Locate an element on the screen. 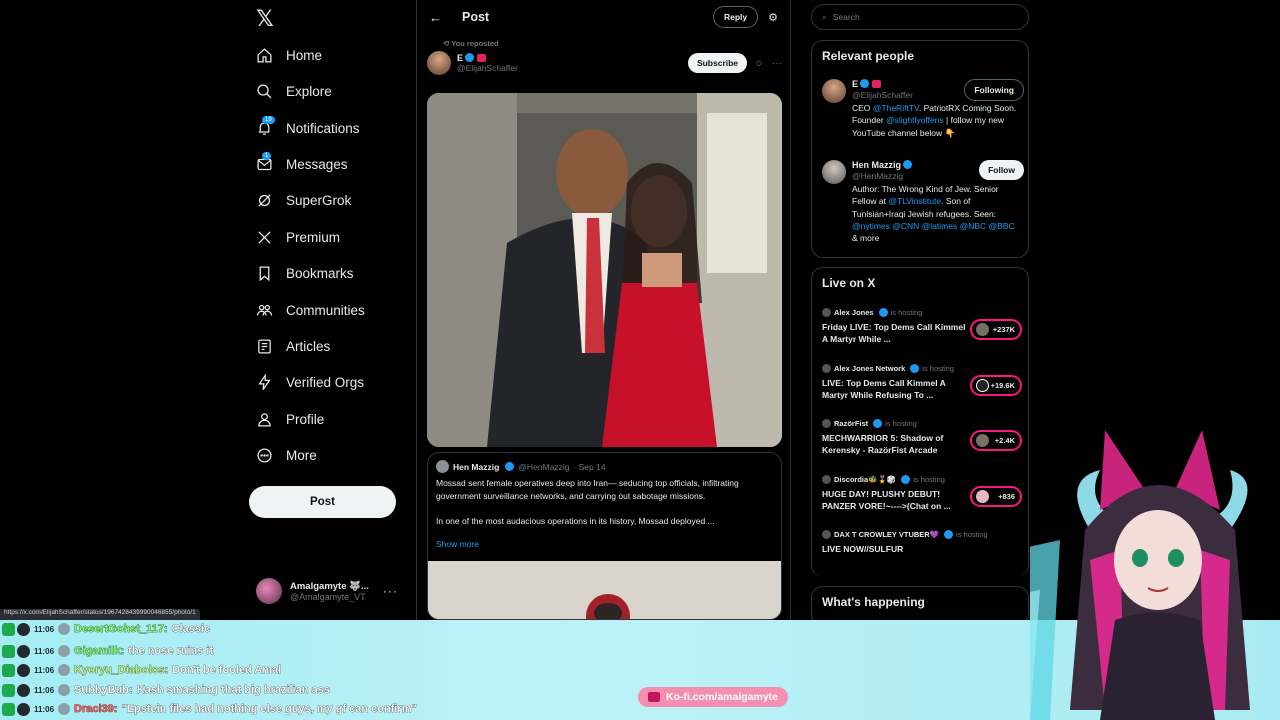 This screenshot has height=720, width=1280. nav-premium: Premium is located at coordinates (298, 237).